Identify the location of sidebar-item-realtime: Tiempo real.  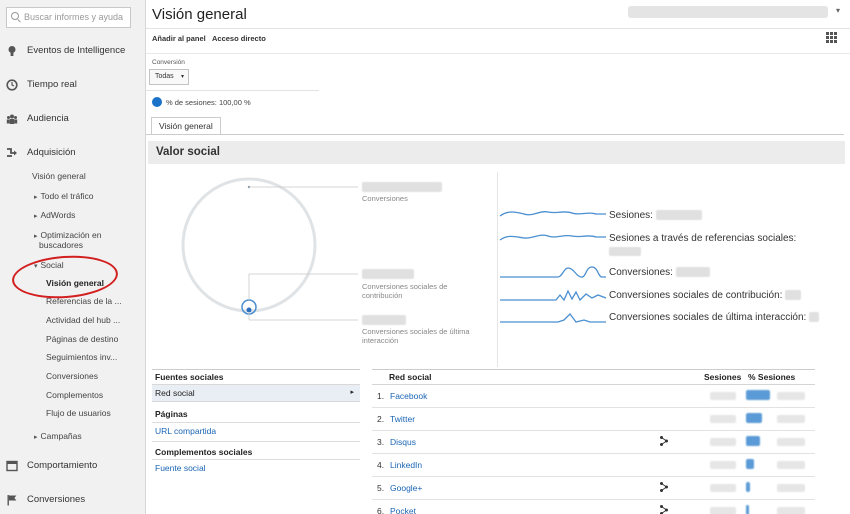
(73, 85).